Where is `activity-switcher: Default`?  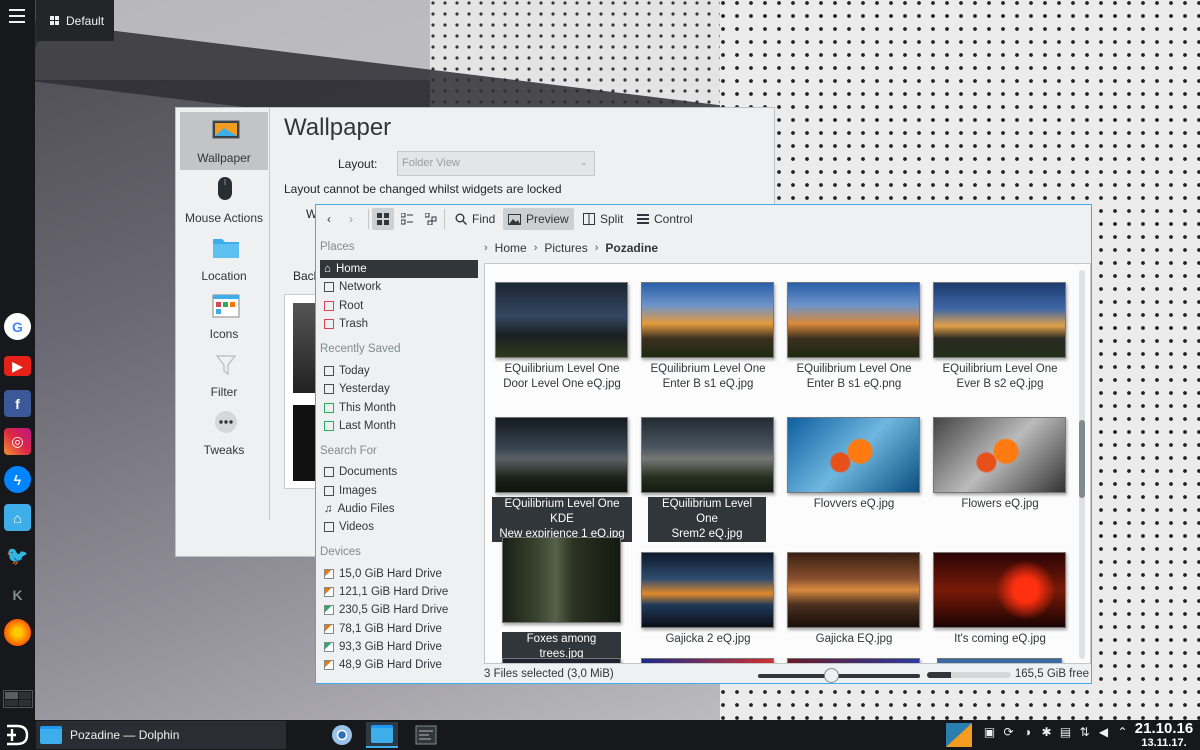 activity-switcher: Default is located at coordinates (75, 20).